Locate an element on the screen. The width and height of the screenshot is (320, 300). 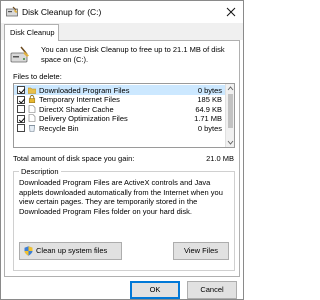
scroll-thumb is located at coordinates (230, 111).